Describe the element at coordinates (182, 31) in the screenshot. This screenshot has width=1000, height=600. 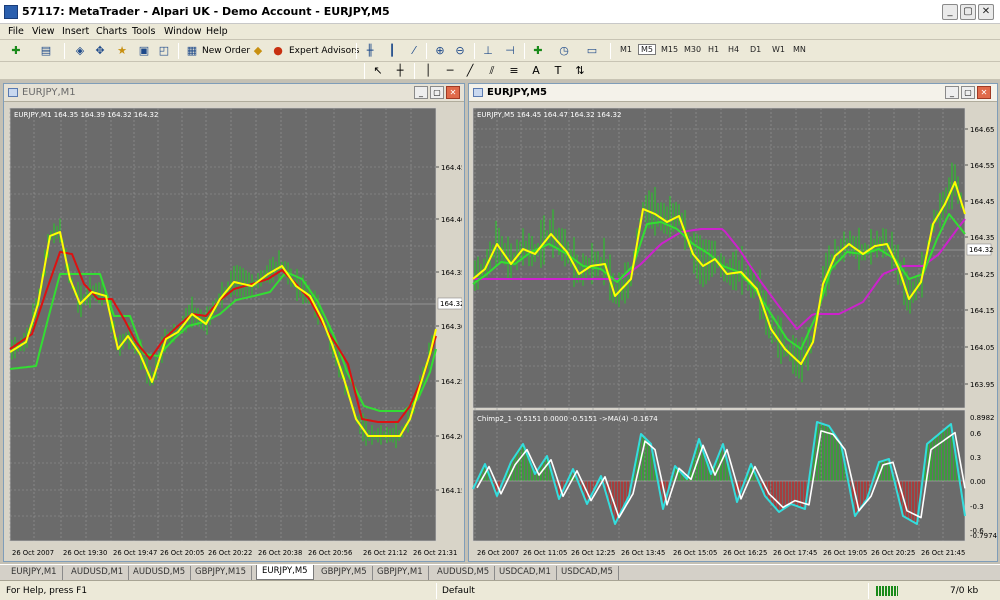
I see `menu-window: Window` at that location.